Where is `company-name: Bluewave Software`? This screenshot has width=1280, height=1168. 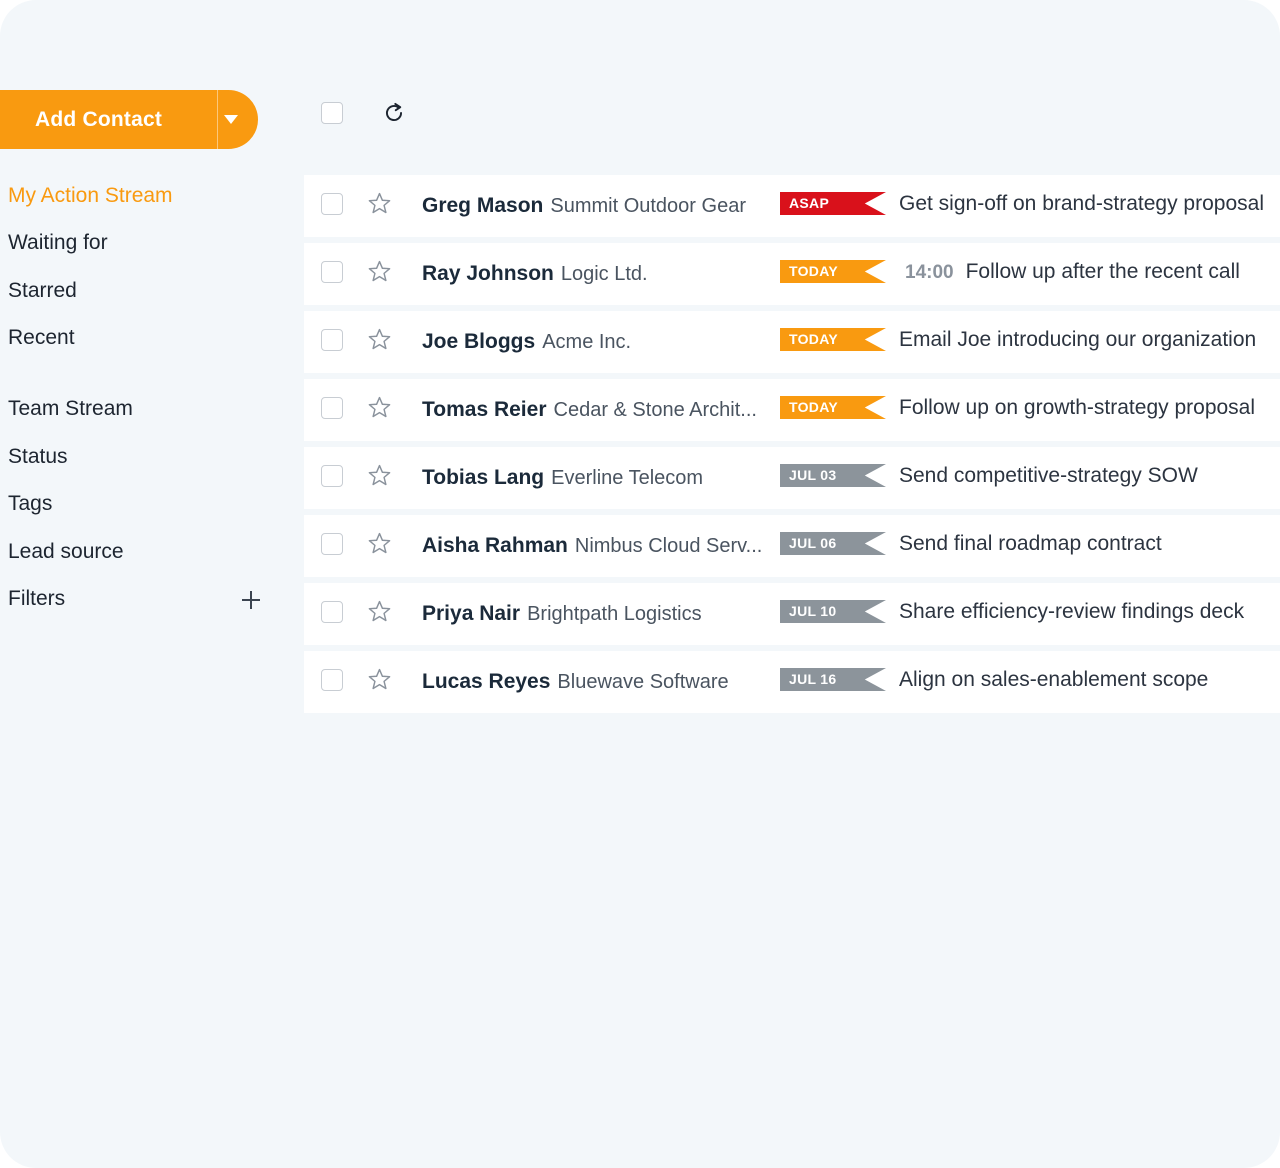
company-name: Bluewave Software is located at coordinates (643, 682).